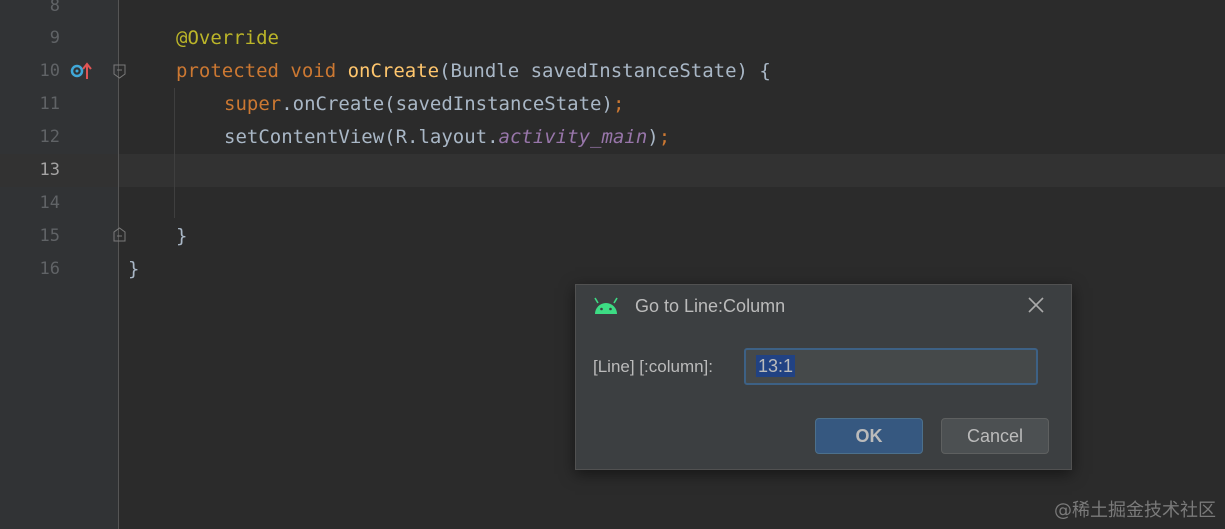 The height and width of the screenshot is (529, 1225). Describe the element at coordinates (605, 71) in the screenshot. I see `code-token: (Bundle savedInstanceState) {` at that location.